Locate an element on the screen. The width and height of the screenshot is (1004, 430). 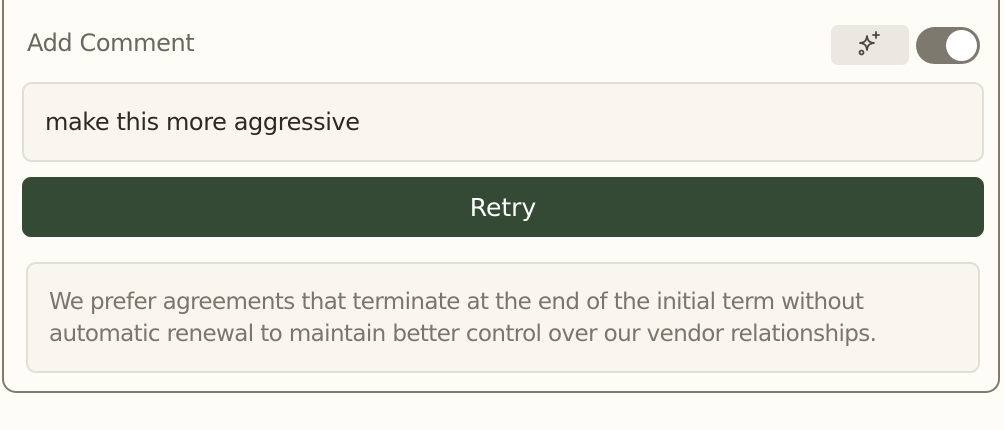
retry-button: Retry is located at coordinates (503, 207).